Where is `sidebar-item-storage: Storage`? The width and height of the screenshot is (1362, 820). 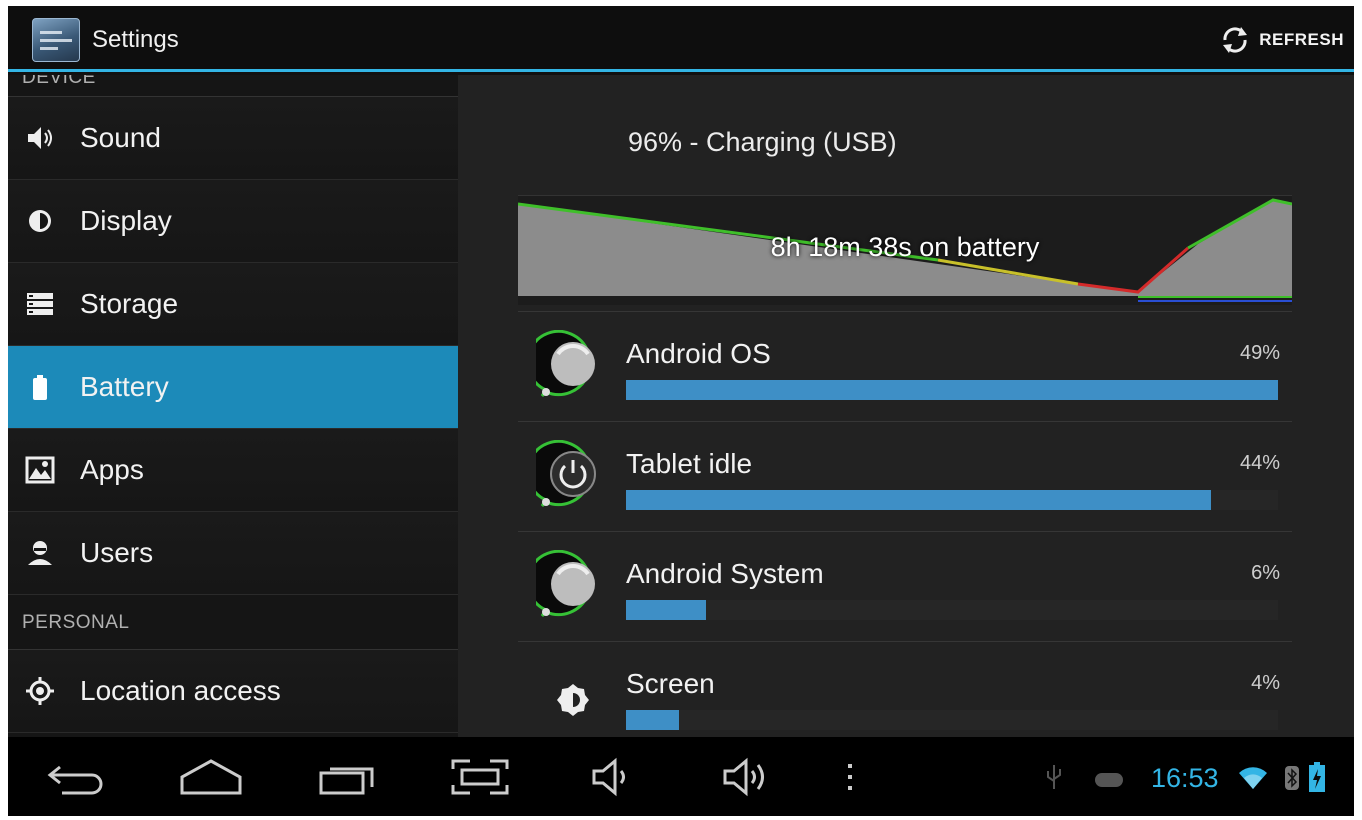 sidebar-item-storage: Storage is located at coordinates (233, 304).